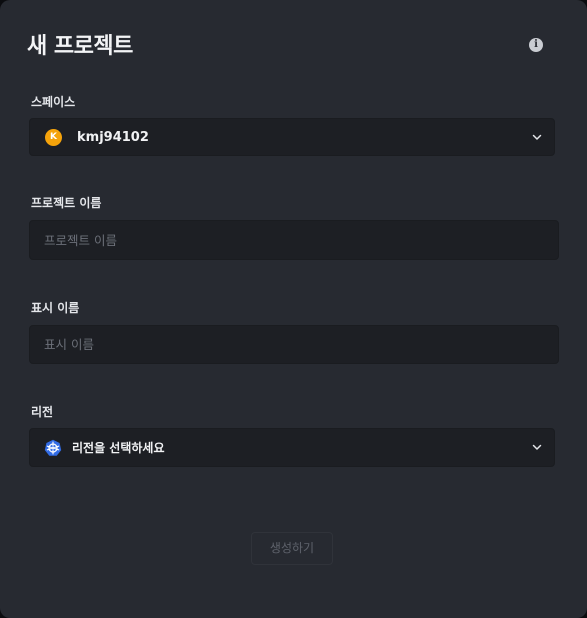 The height and width of the screenshot is (618, 587). Describe the element at coordinates (53, 102) in the screenshot. I see `space-label: 스페이스` at that location.